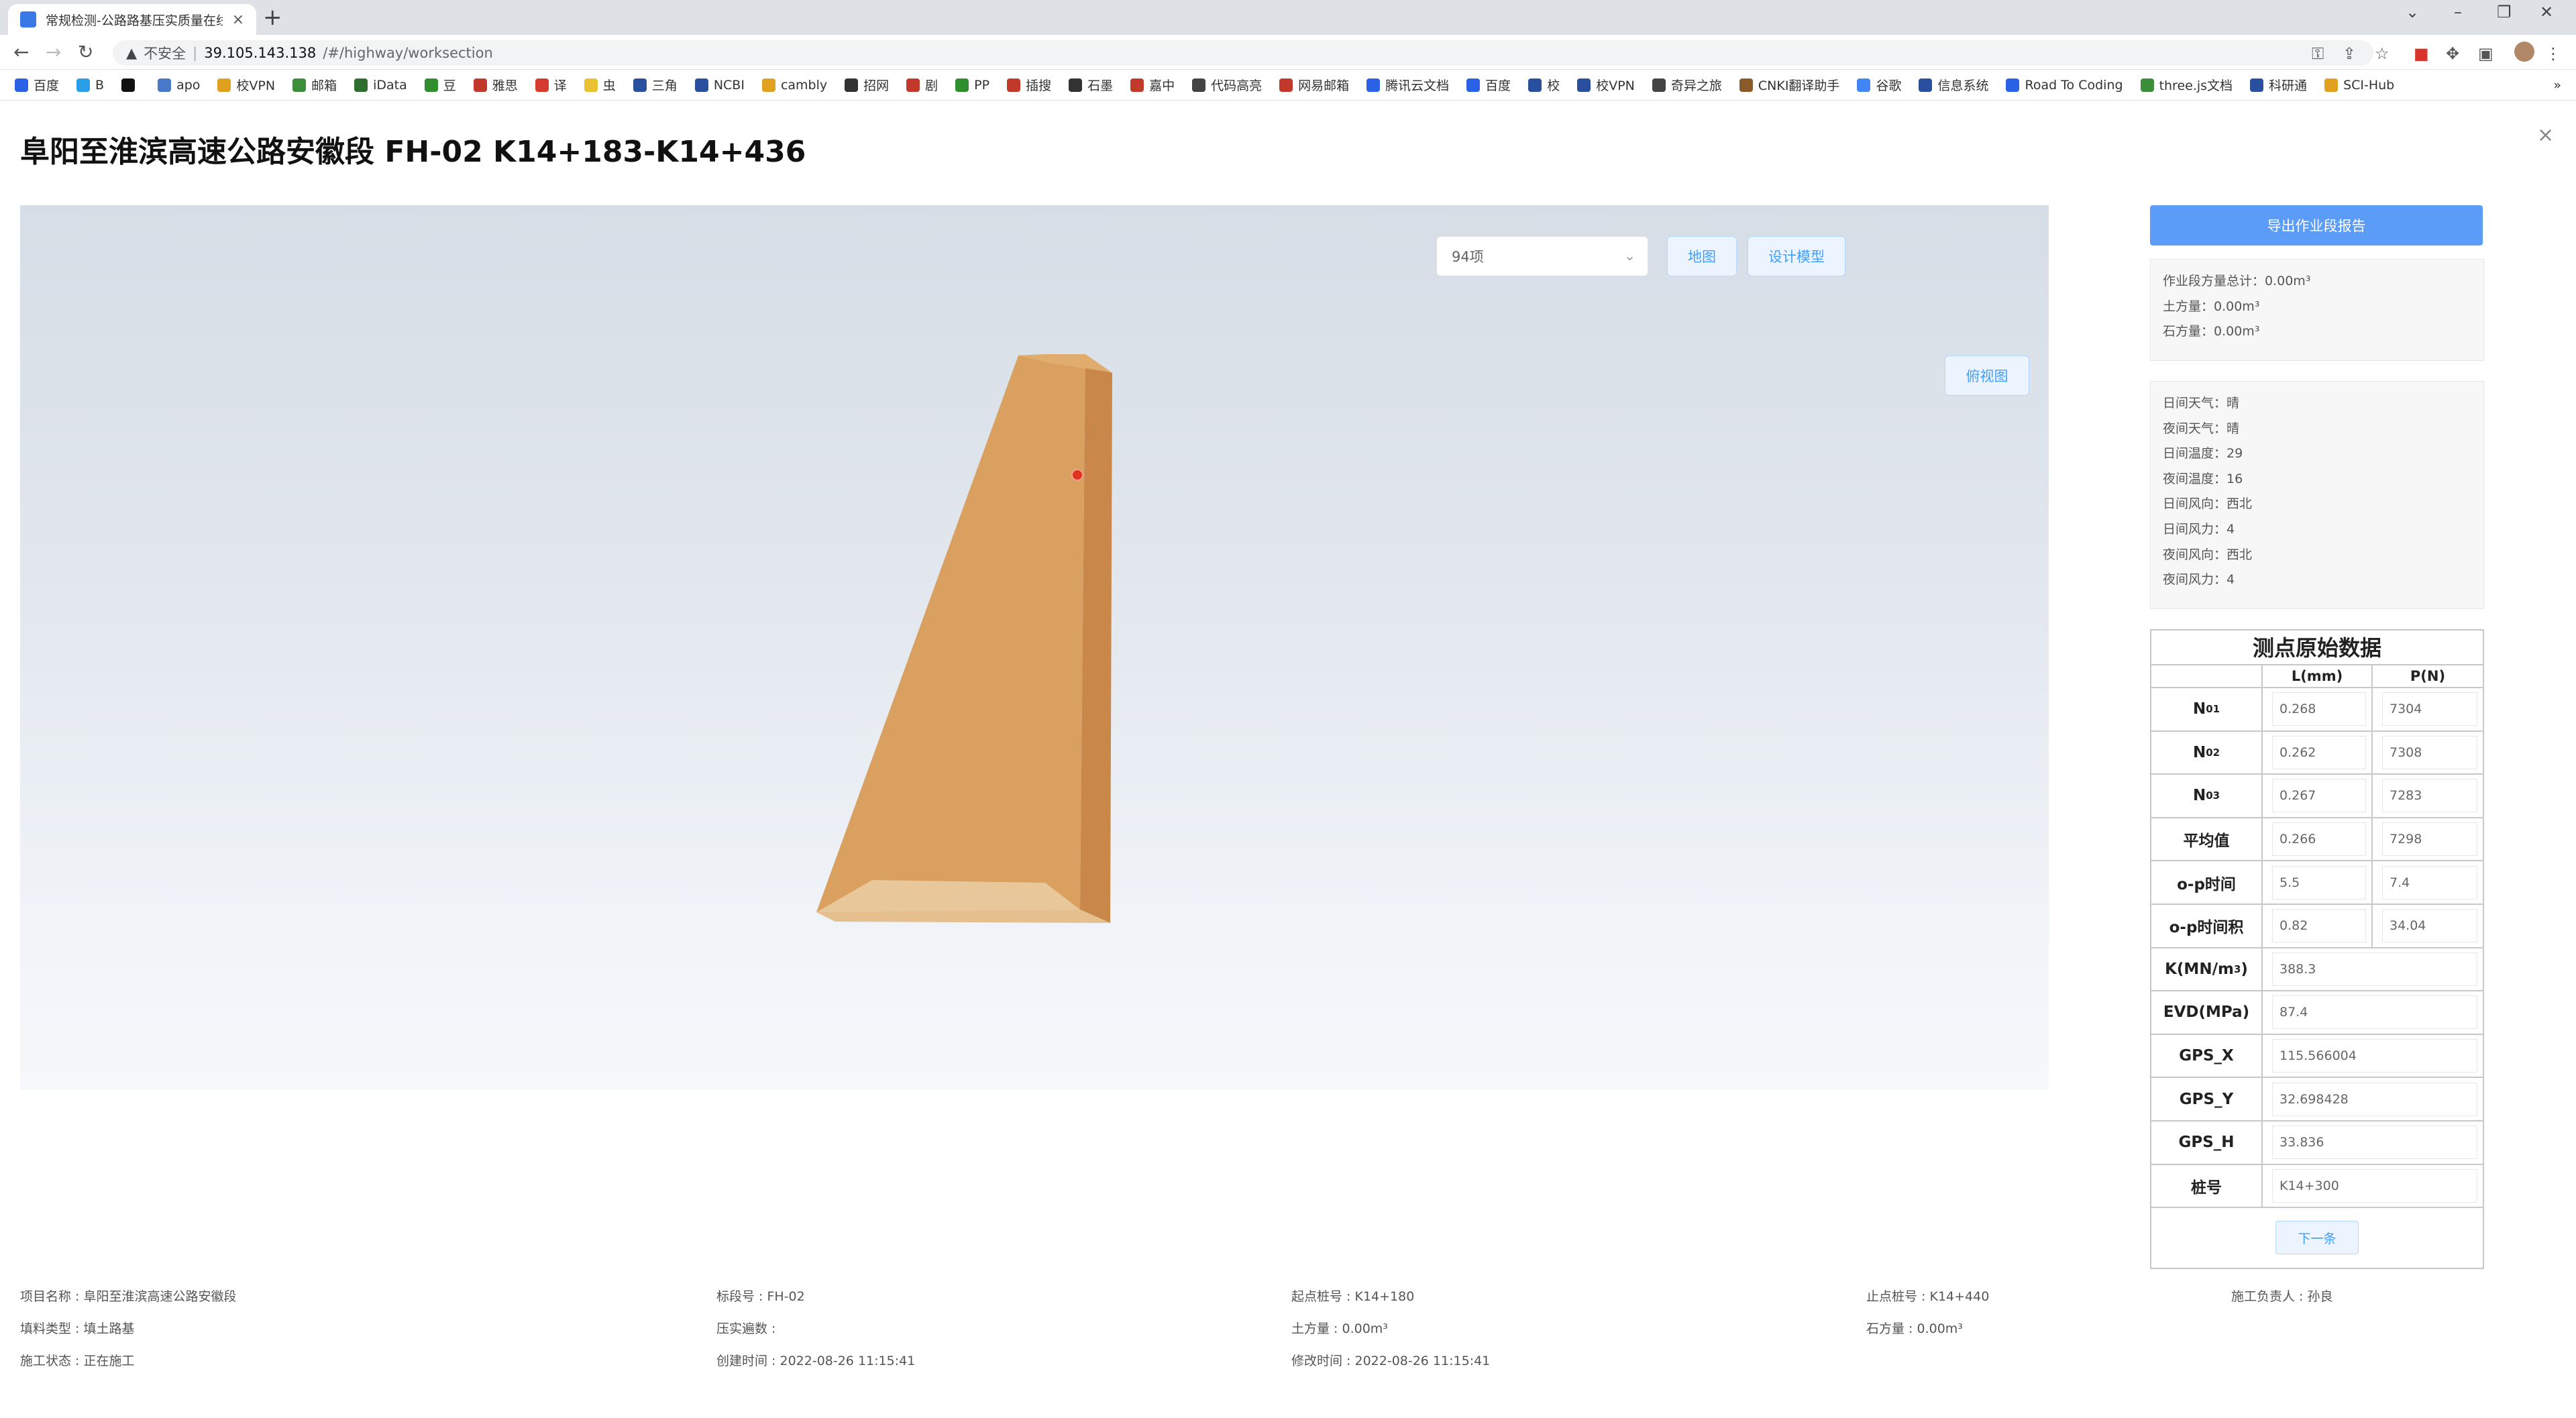 The width and height of the screenshot is (2576, 1418). I want to click on extension-icon: ■, so click(2421, 53).